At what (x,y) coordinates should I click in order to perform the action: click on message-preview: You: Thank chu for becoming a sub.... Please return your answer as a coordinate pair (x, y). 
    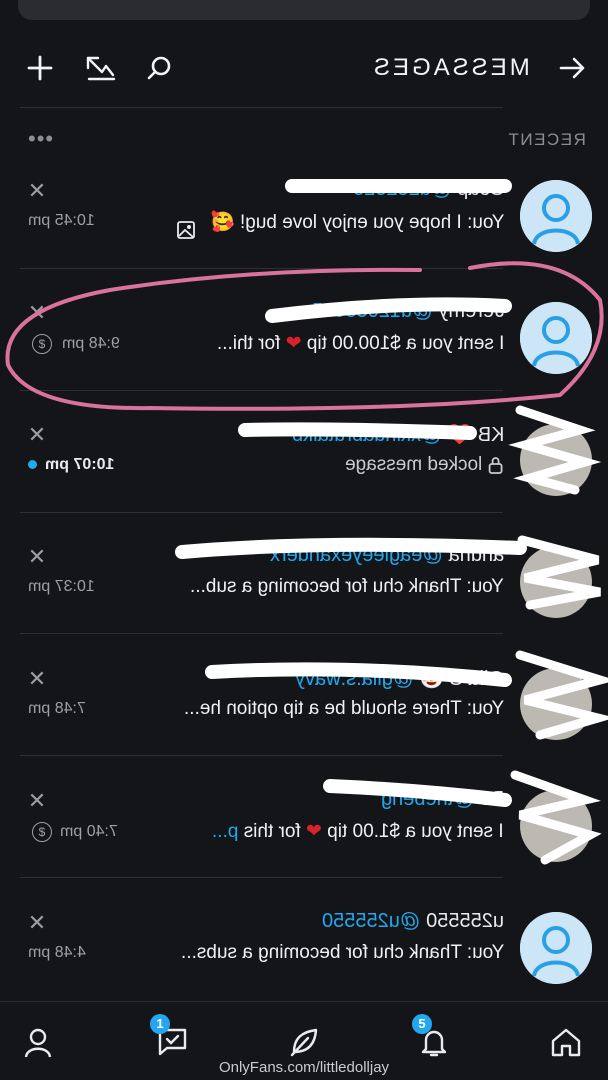
    Looking at the image, I should click on (347, 586).